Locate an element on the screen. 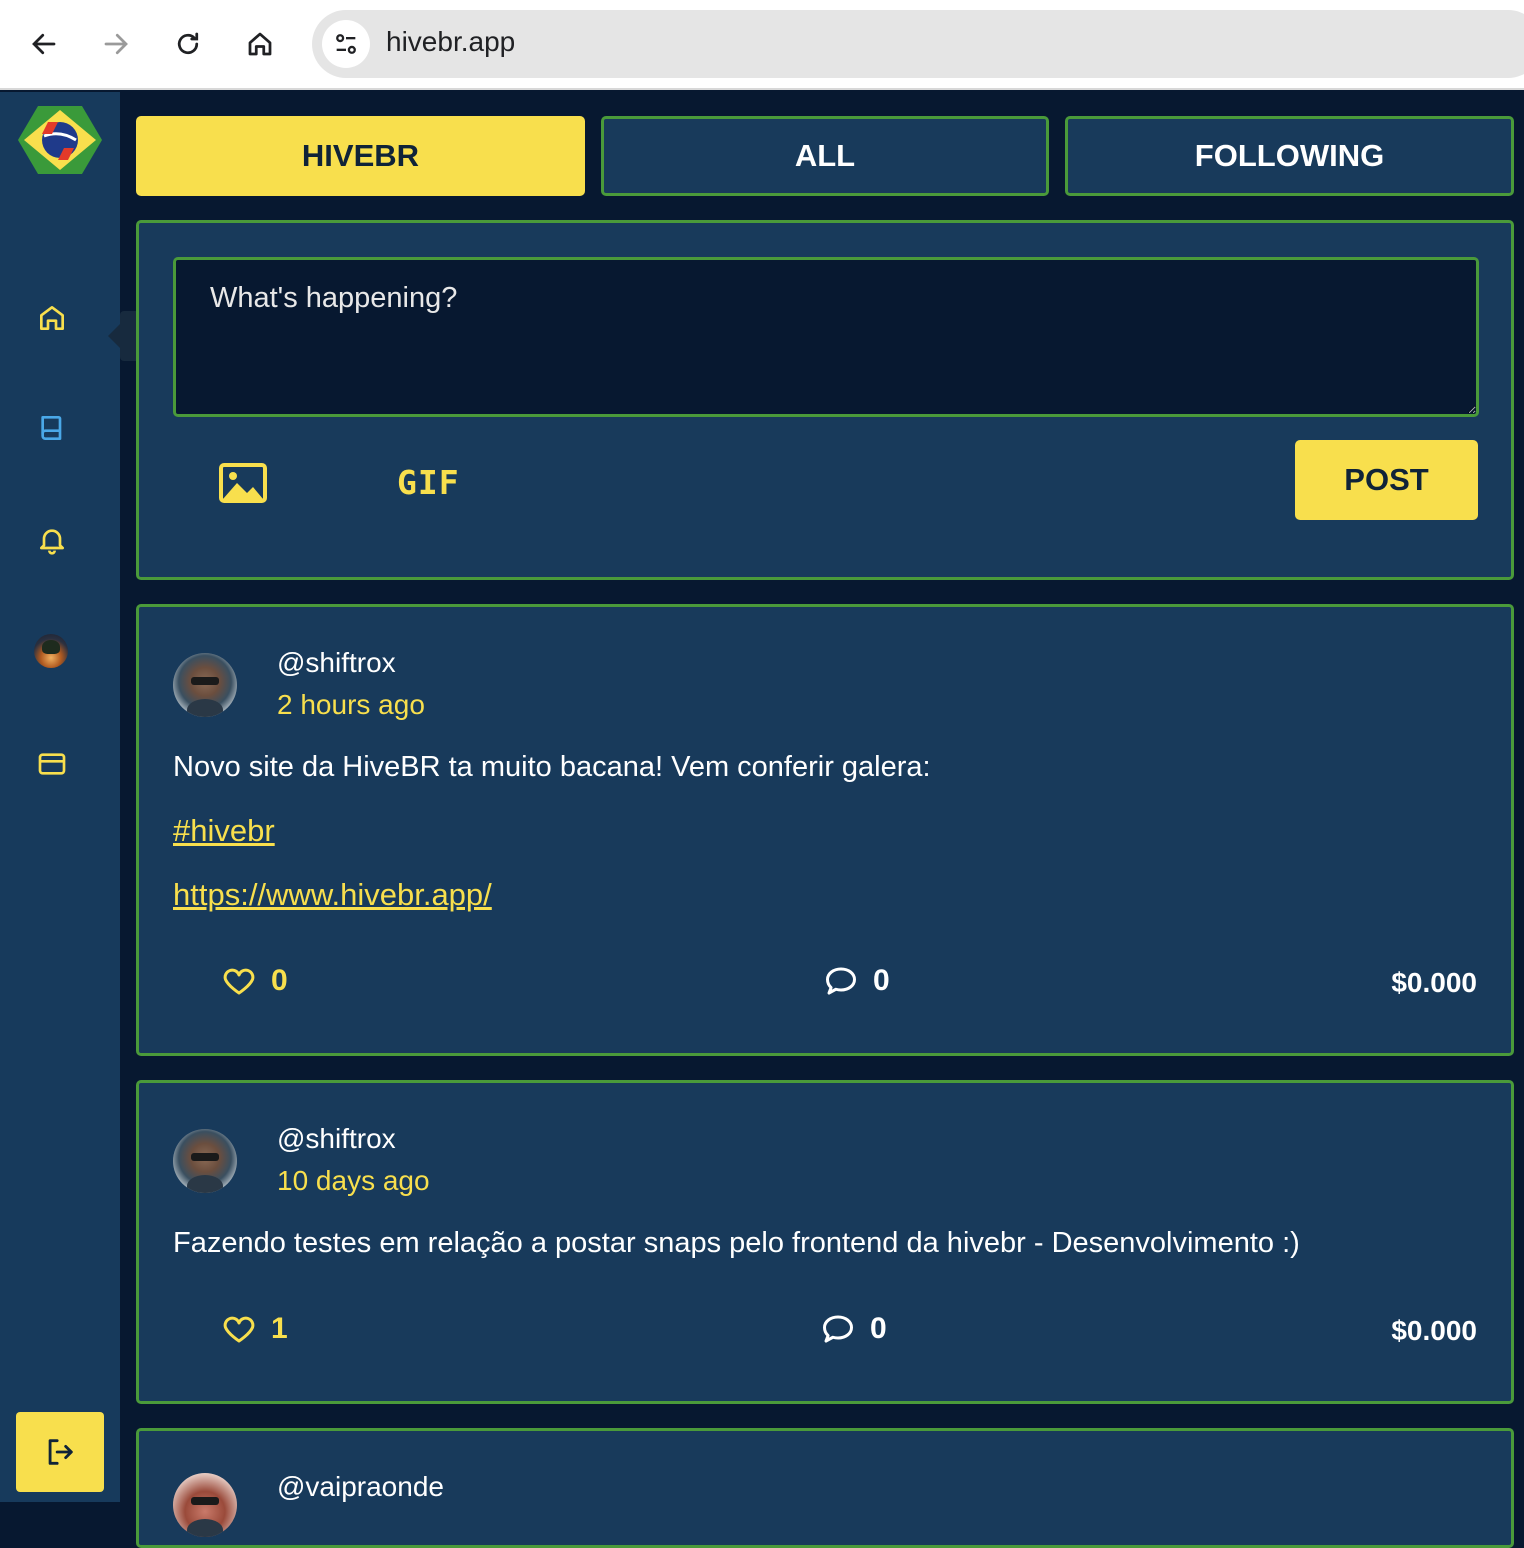 Image resolution: width=1524 pixels, height=1548 pixels. hivebr-logo-icon is located at coordinates (60, 140).